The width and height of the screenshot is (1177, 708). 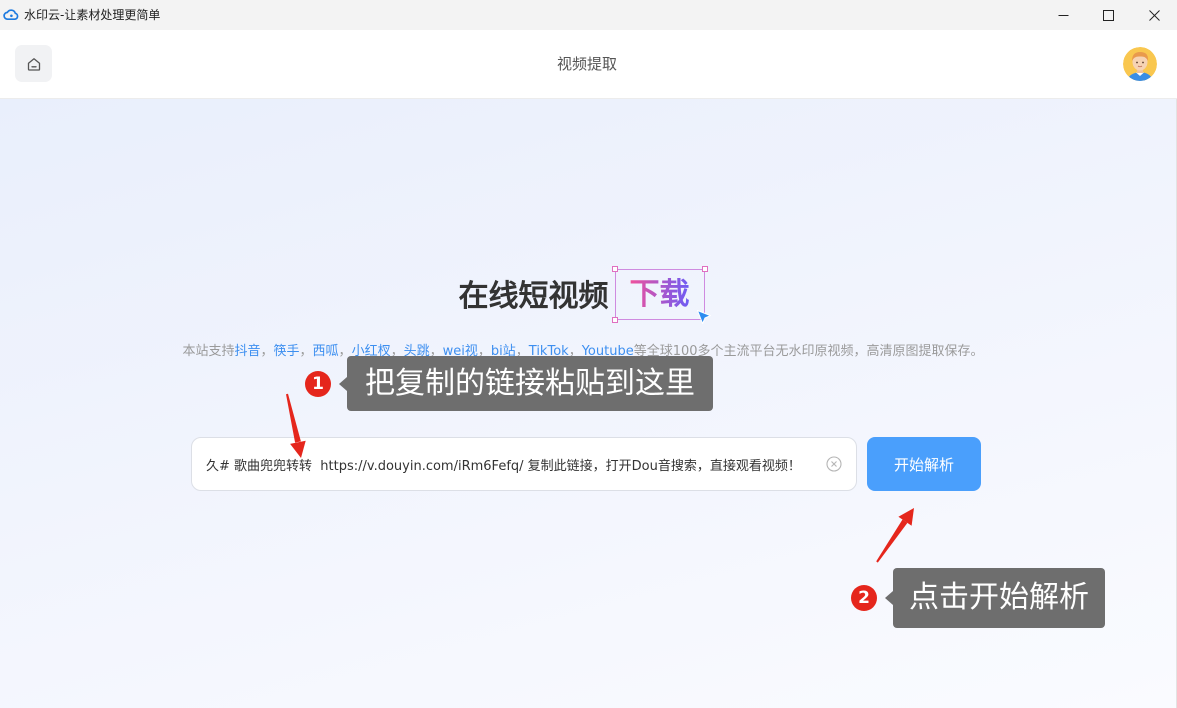 I want to click on start-parse-button: 开始解析, so click(x=924, y=464).